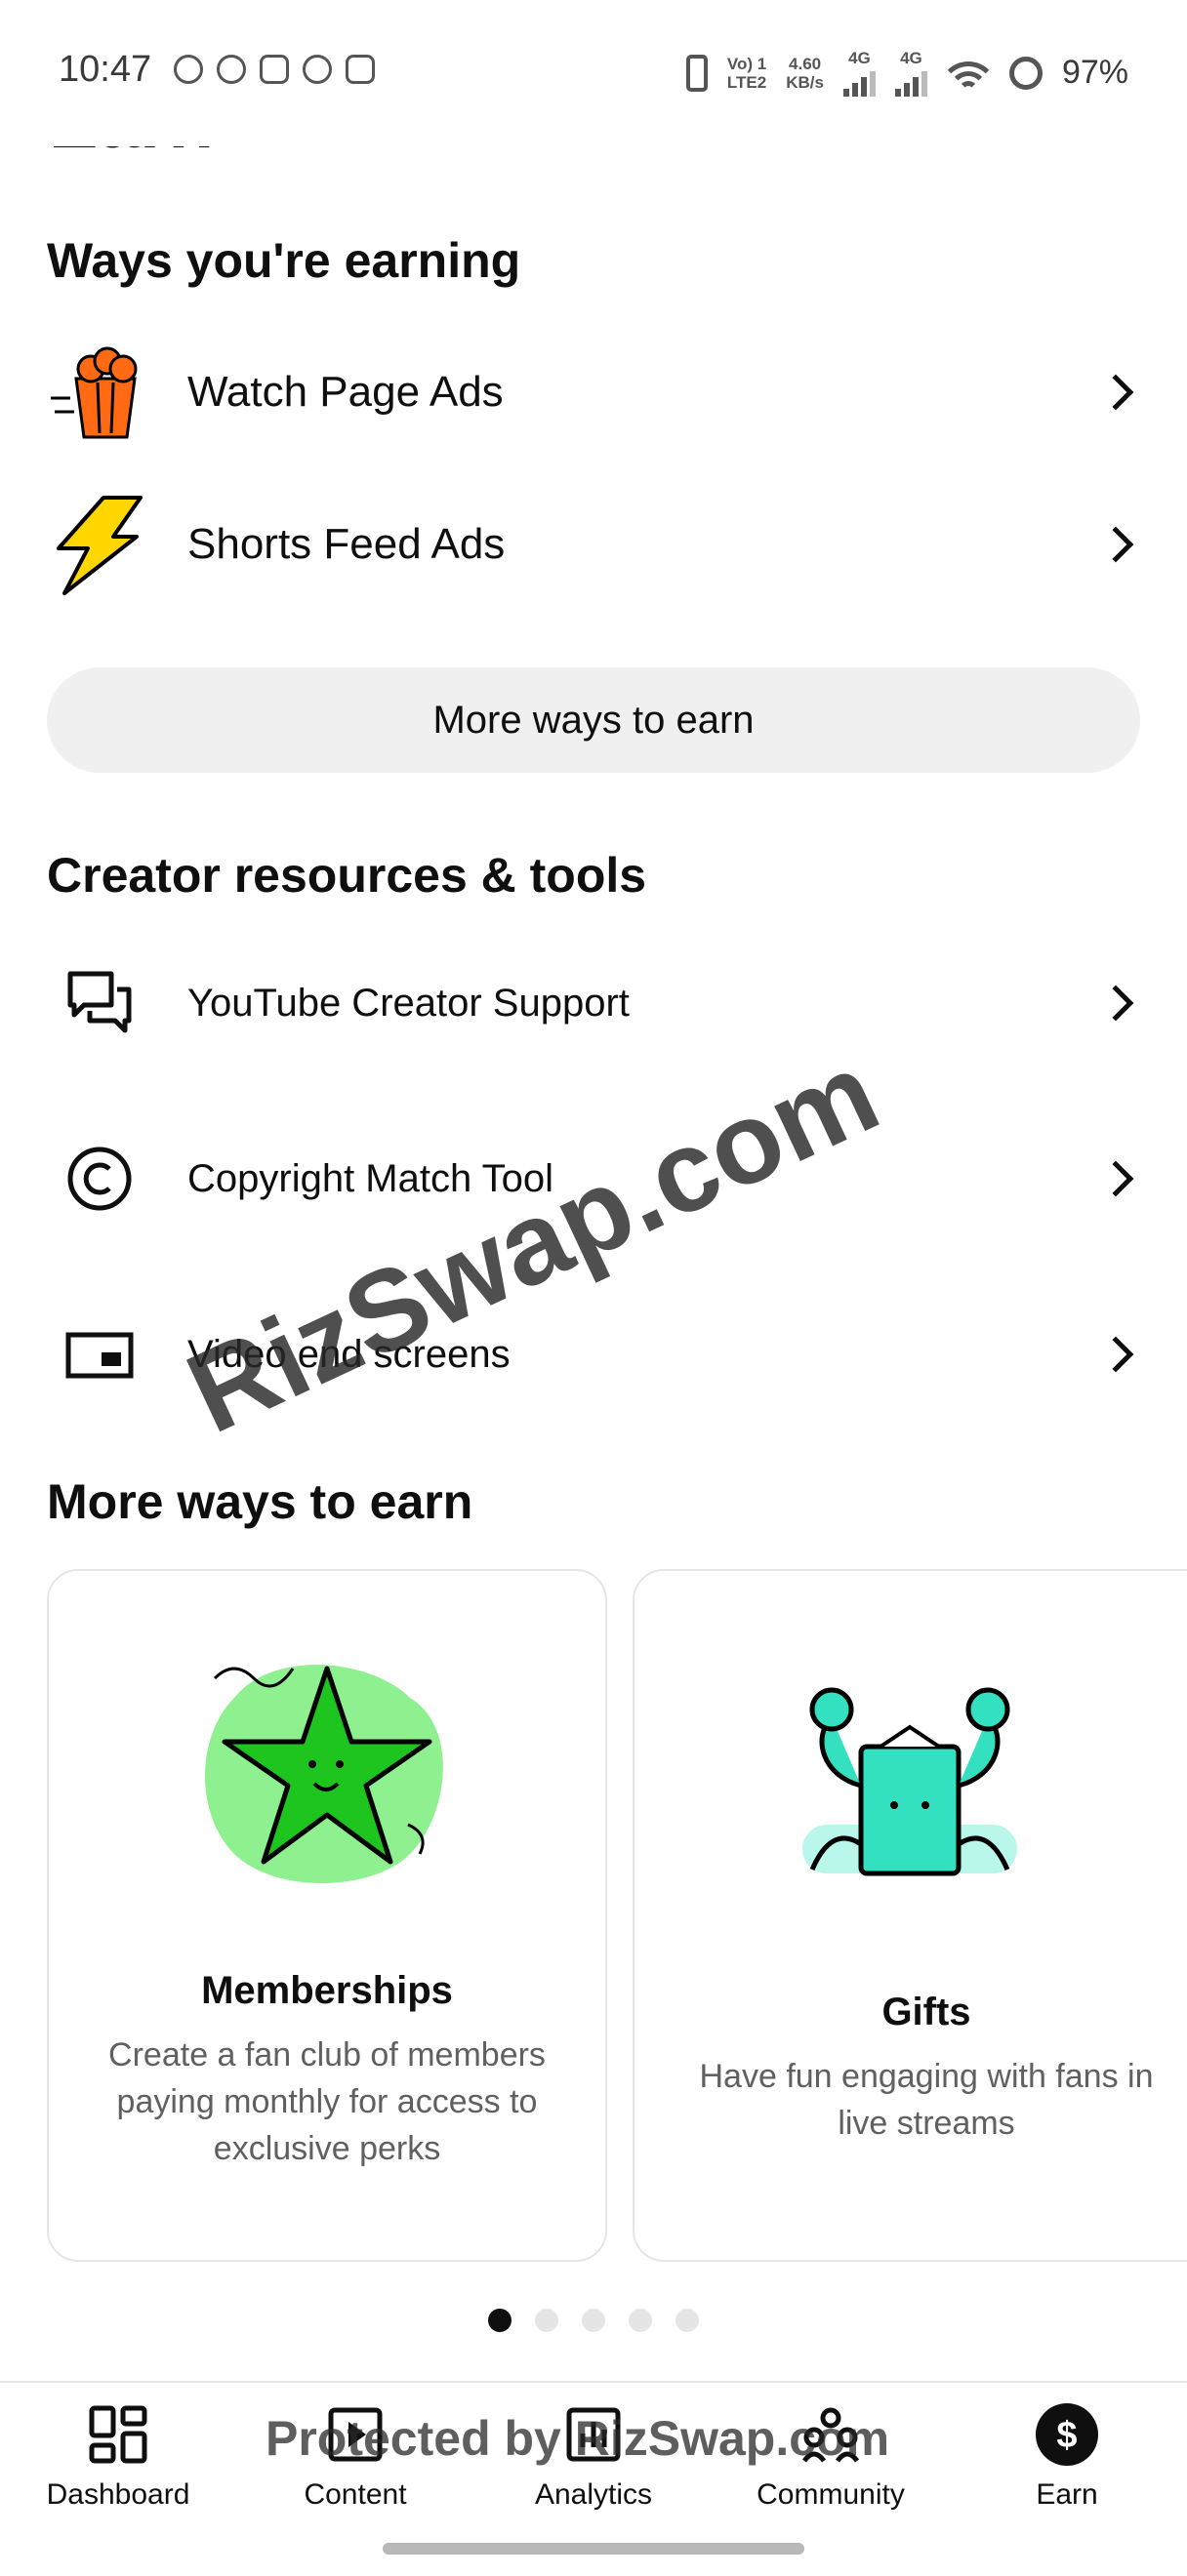 The height and width of the screenshot is (2576, 1187). Describe the element at coordinates (347, 875) in the screenshot. I see `creator-resources-title: Creator resources & tools` at that location.